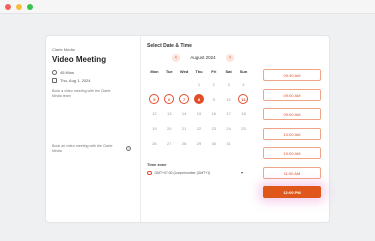  What do you see at coordinates (228, 99) in the screenshot?
I see `calendar-day: 10` at bounding box center [228, 99].